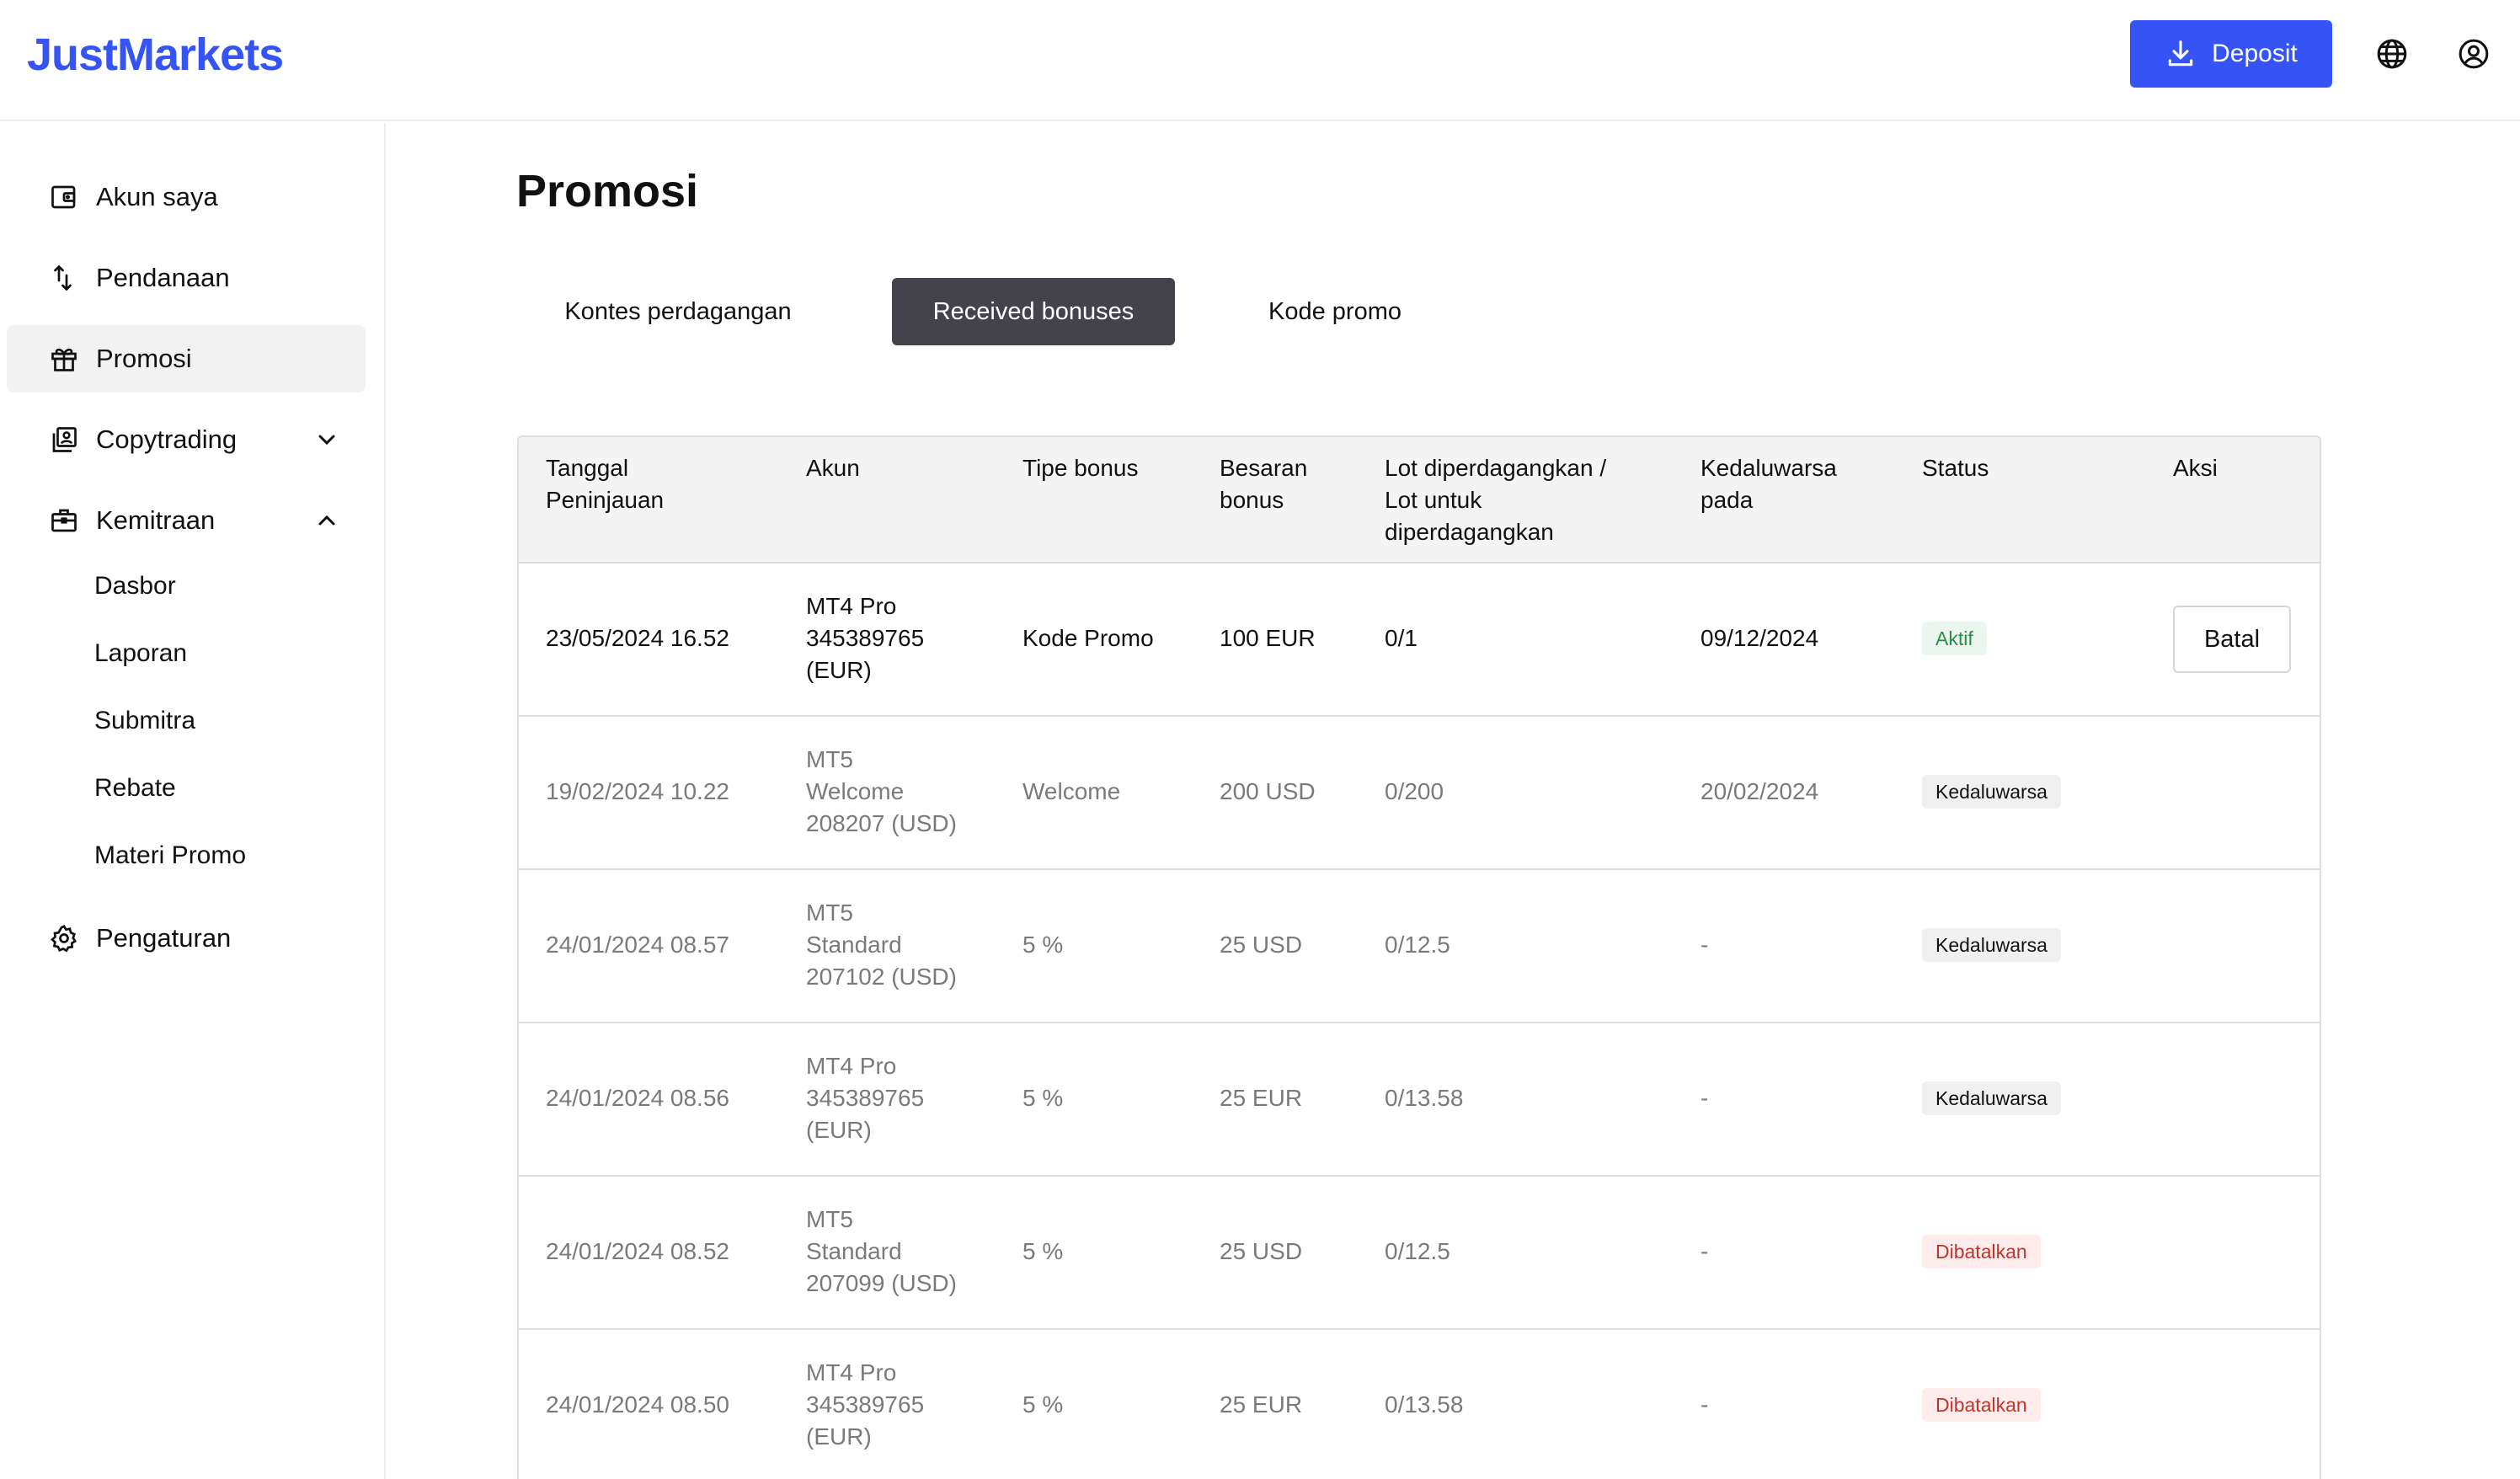 This screenshot has width=2520, height=1479. Describe the element at coordinates (64, 278) in the screenshot. I see `transfer-arrows-icon` at that location.